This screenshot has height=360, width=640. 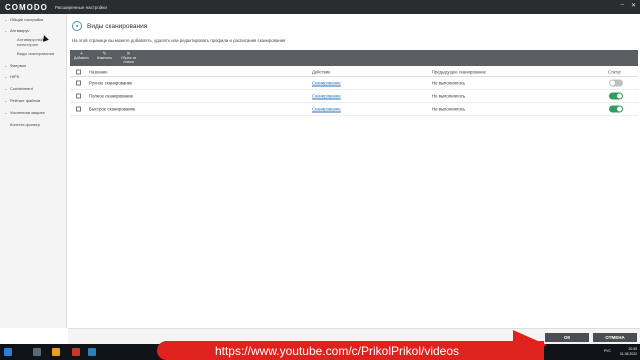 I want to click on keyboard-language: РУС, so click(x=607, y=351).